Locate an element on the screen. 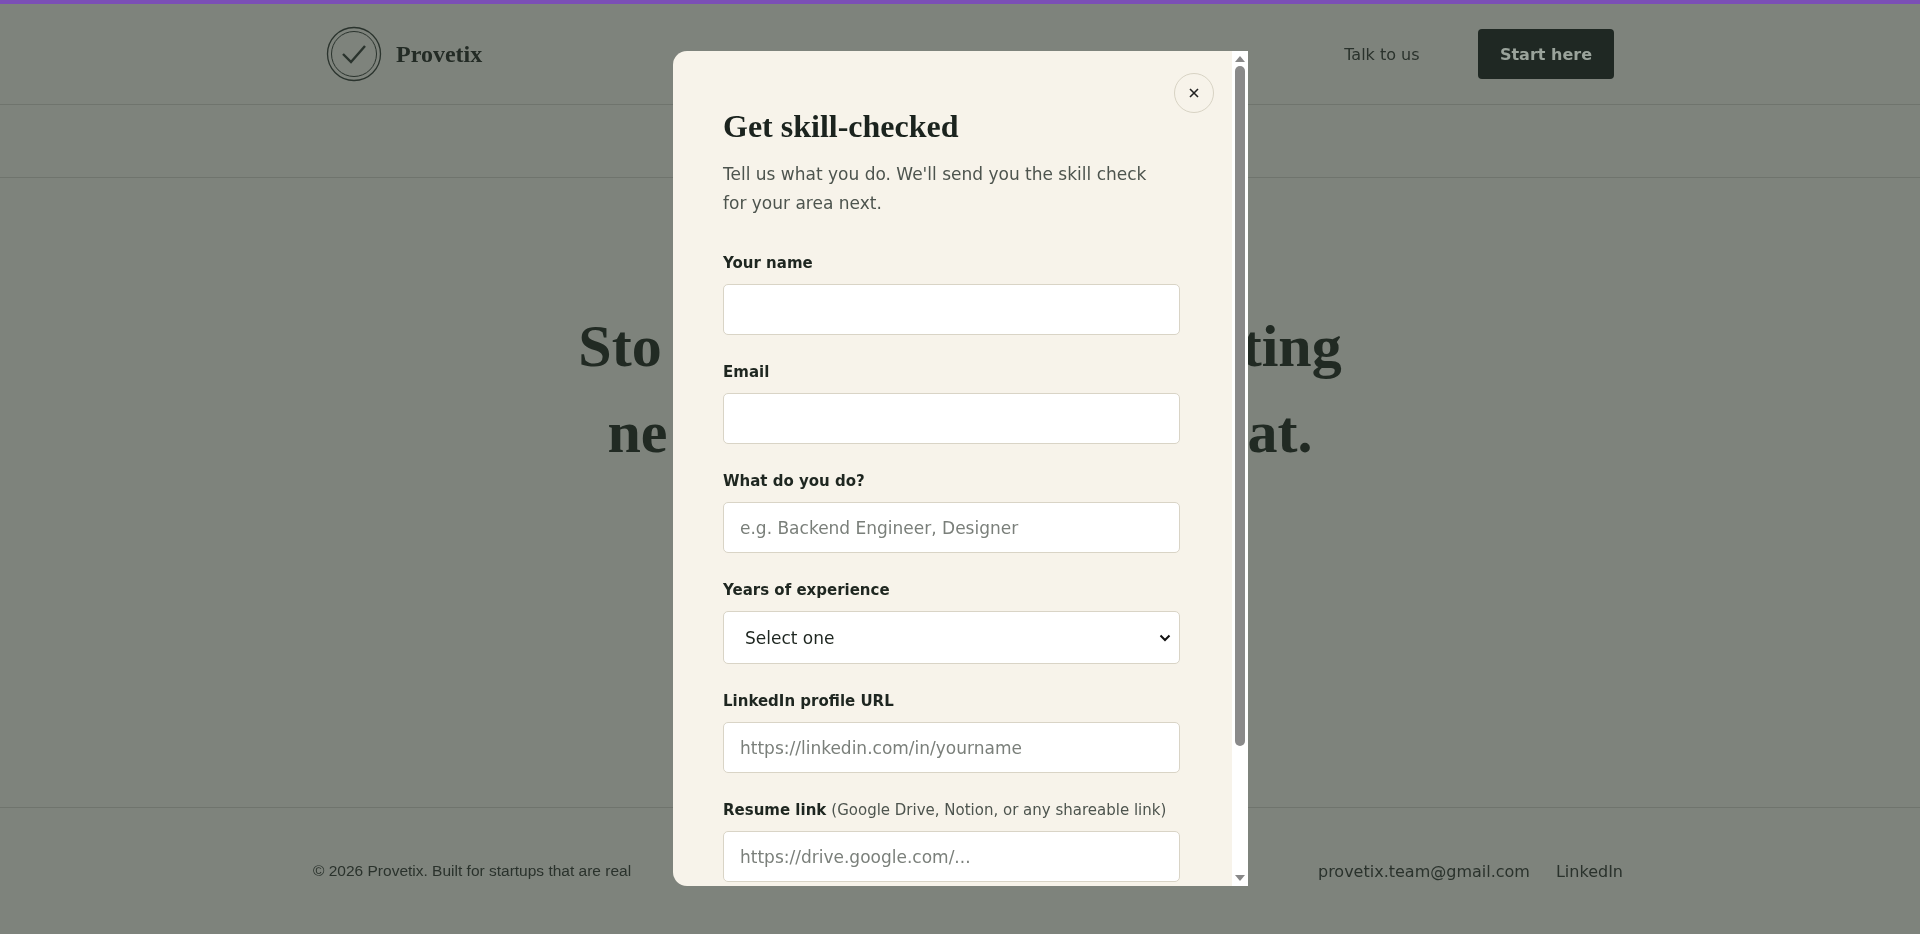  copyright-text: © 2026 Provetix. Built for startups that are real is located at coordinates (472, 871).